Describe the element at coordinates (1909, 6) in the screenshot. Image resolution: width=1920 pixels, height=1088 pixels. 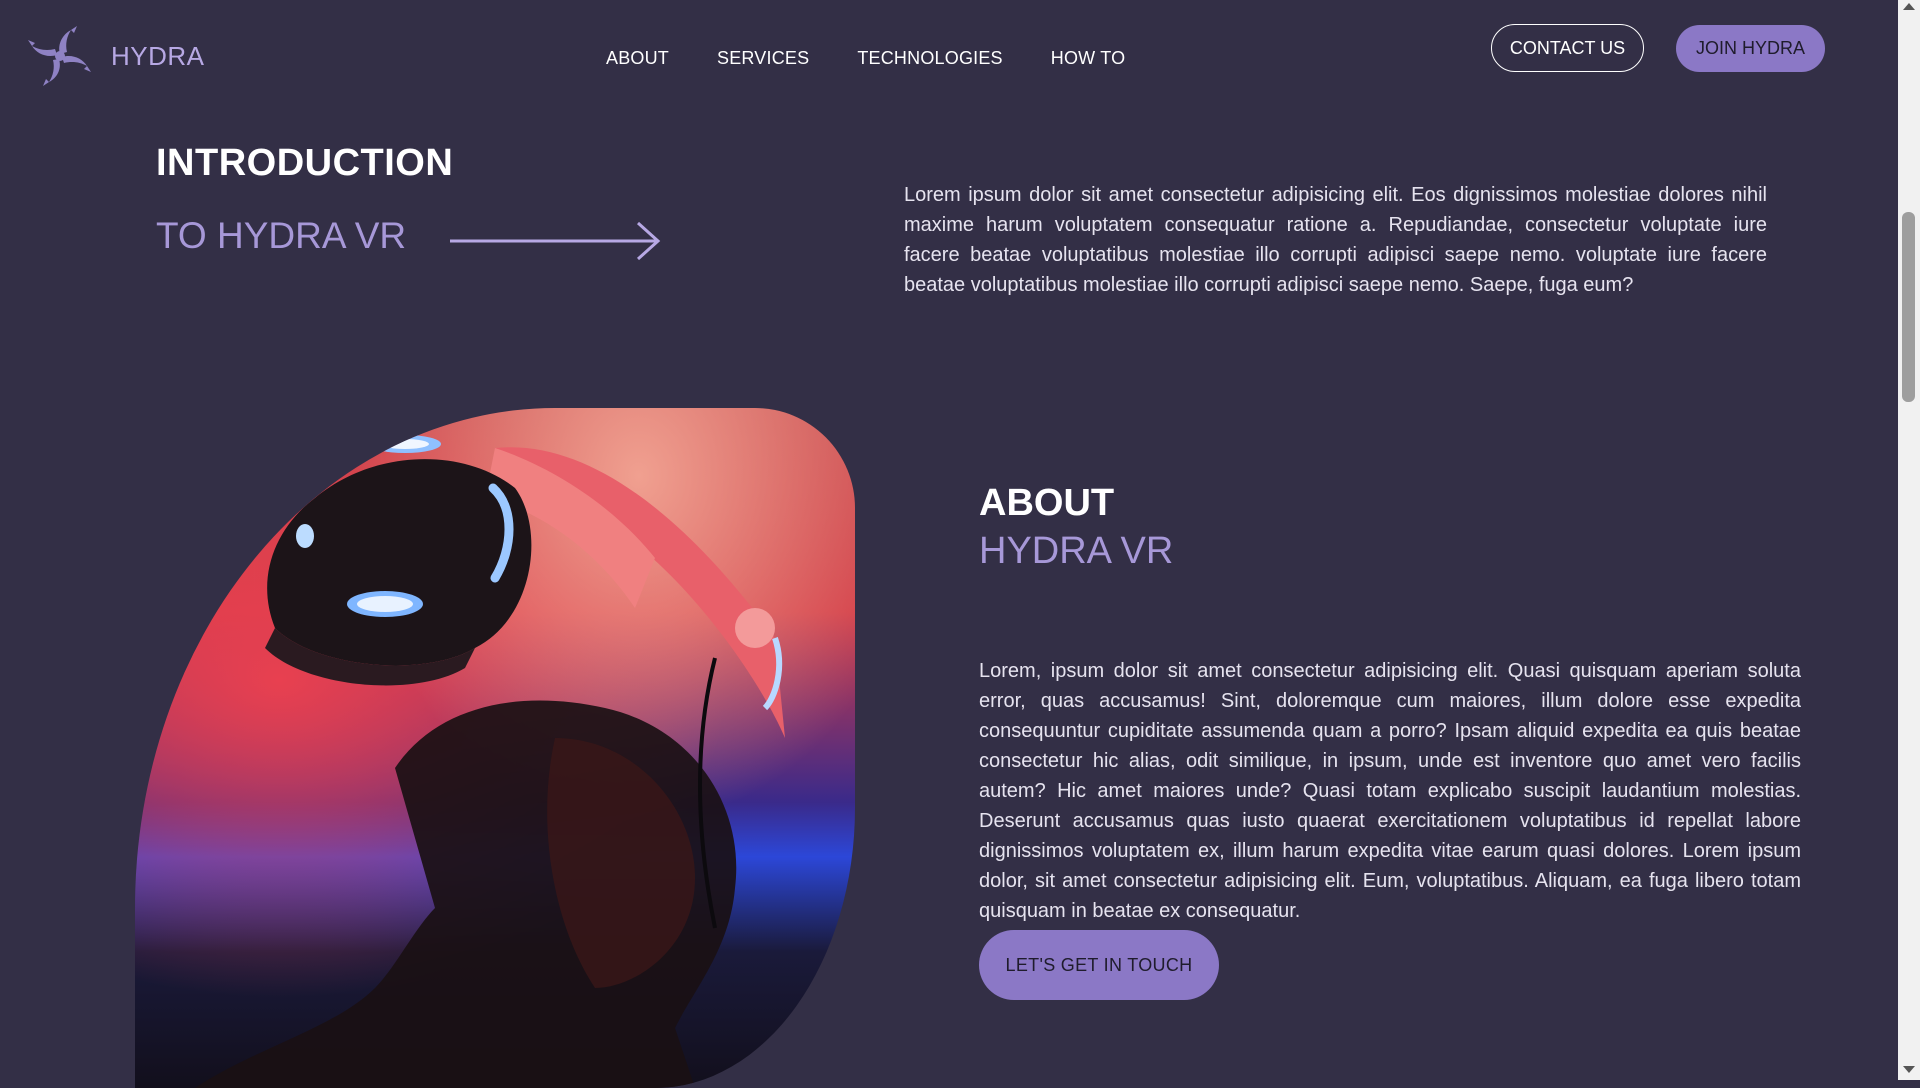
I see `scroll-up-arrow-icon` at that location.